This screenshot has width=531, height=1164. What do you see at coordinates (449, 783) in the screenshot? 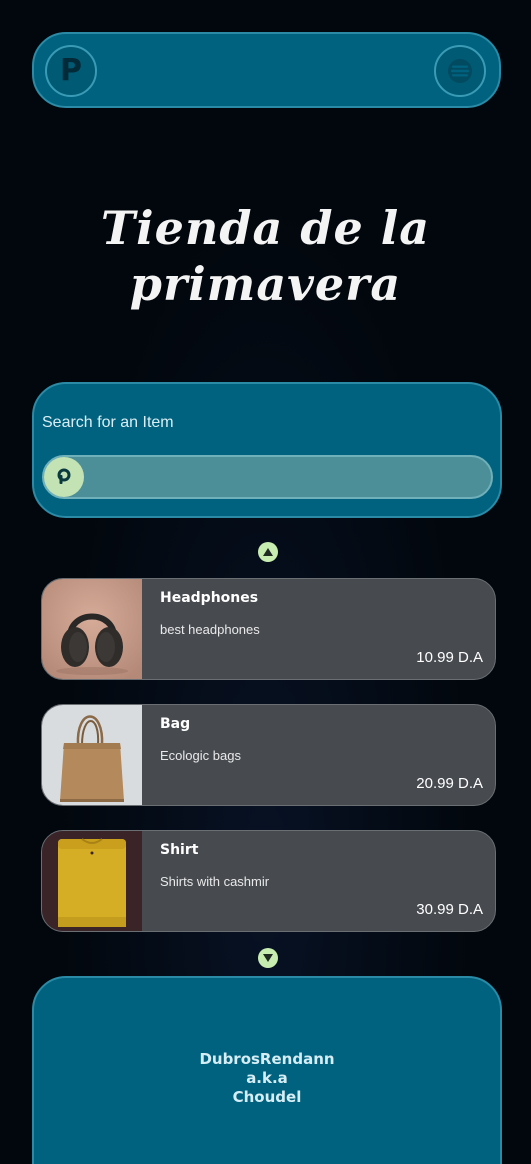
I see `product-price: 20.99 D.A` at bounding box center [449, 783].